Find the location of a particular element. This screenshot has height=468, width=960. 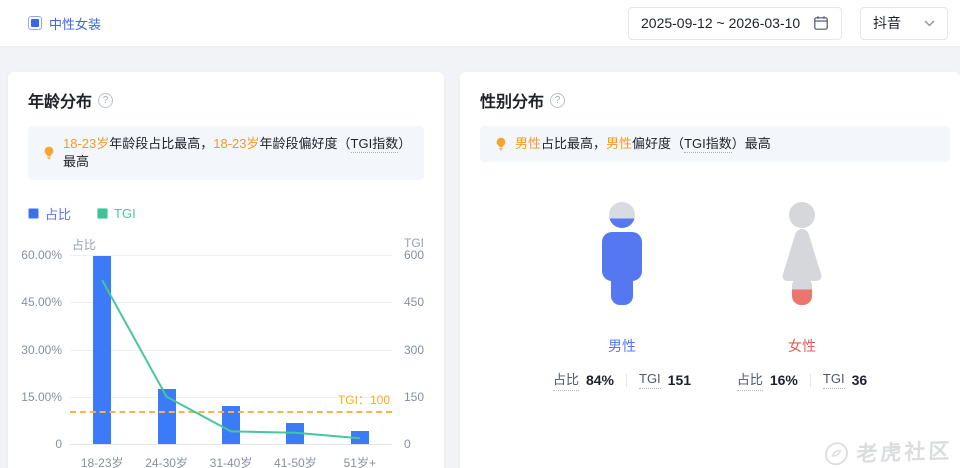

legend-label: TGI is located at coordinates (125, 213).